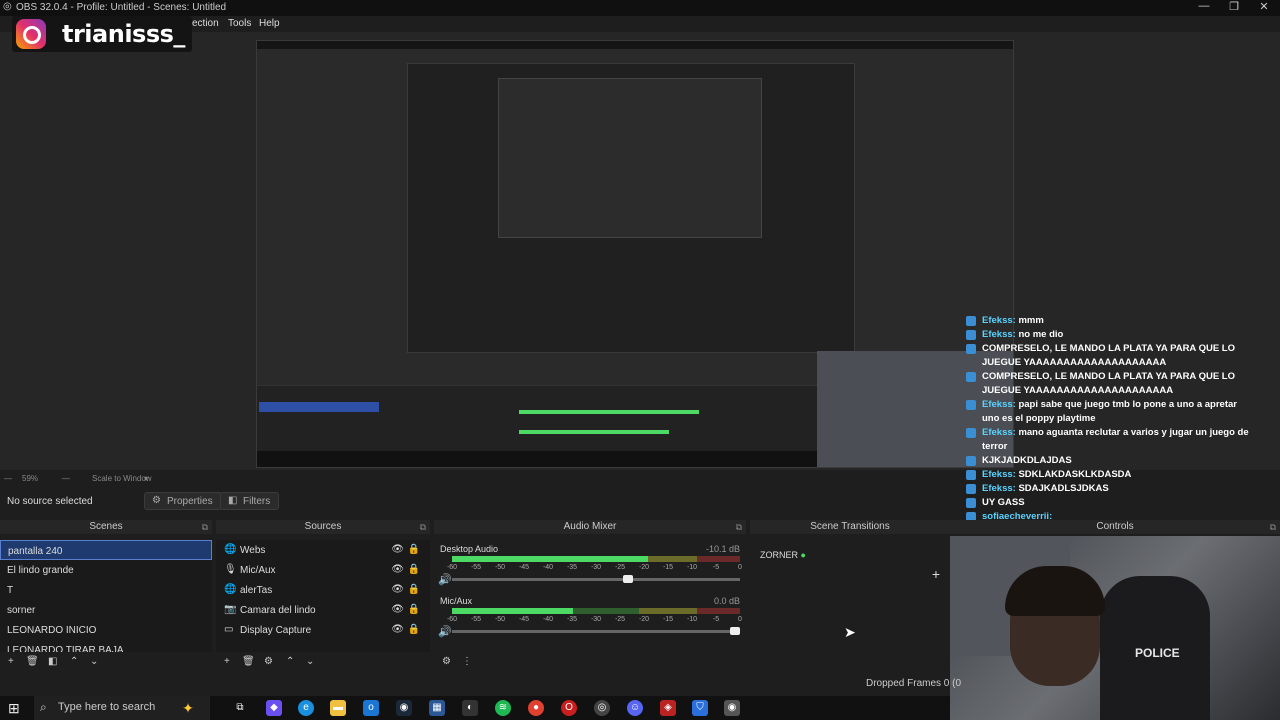 This screenshot has height=720, width=1280. Describe the element at coordinates (726, 601) in the screenshot. I see `channel-db: 0.0 dB` at that location.